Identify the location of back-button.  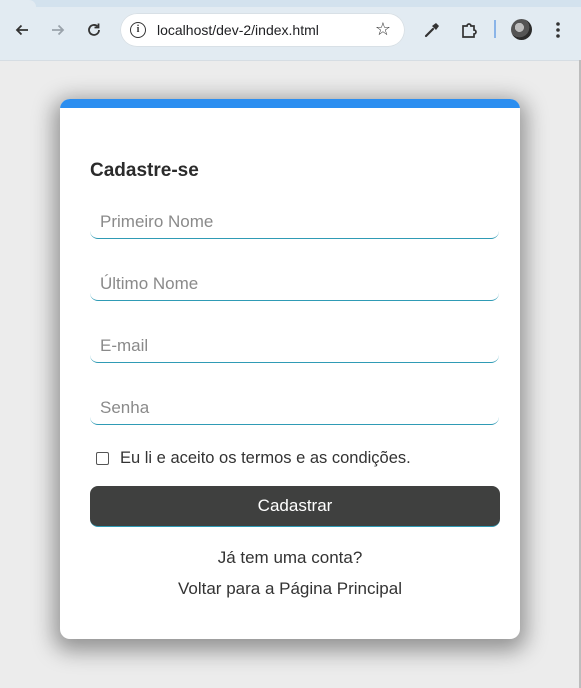
(22, 30).